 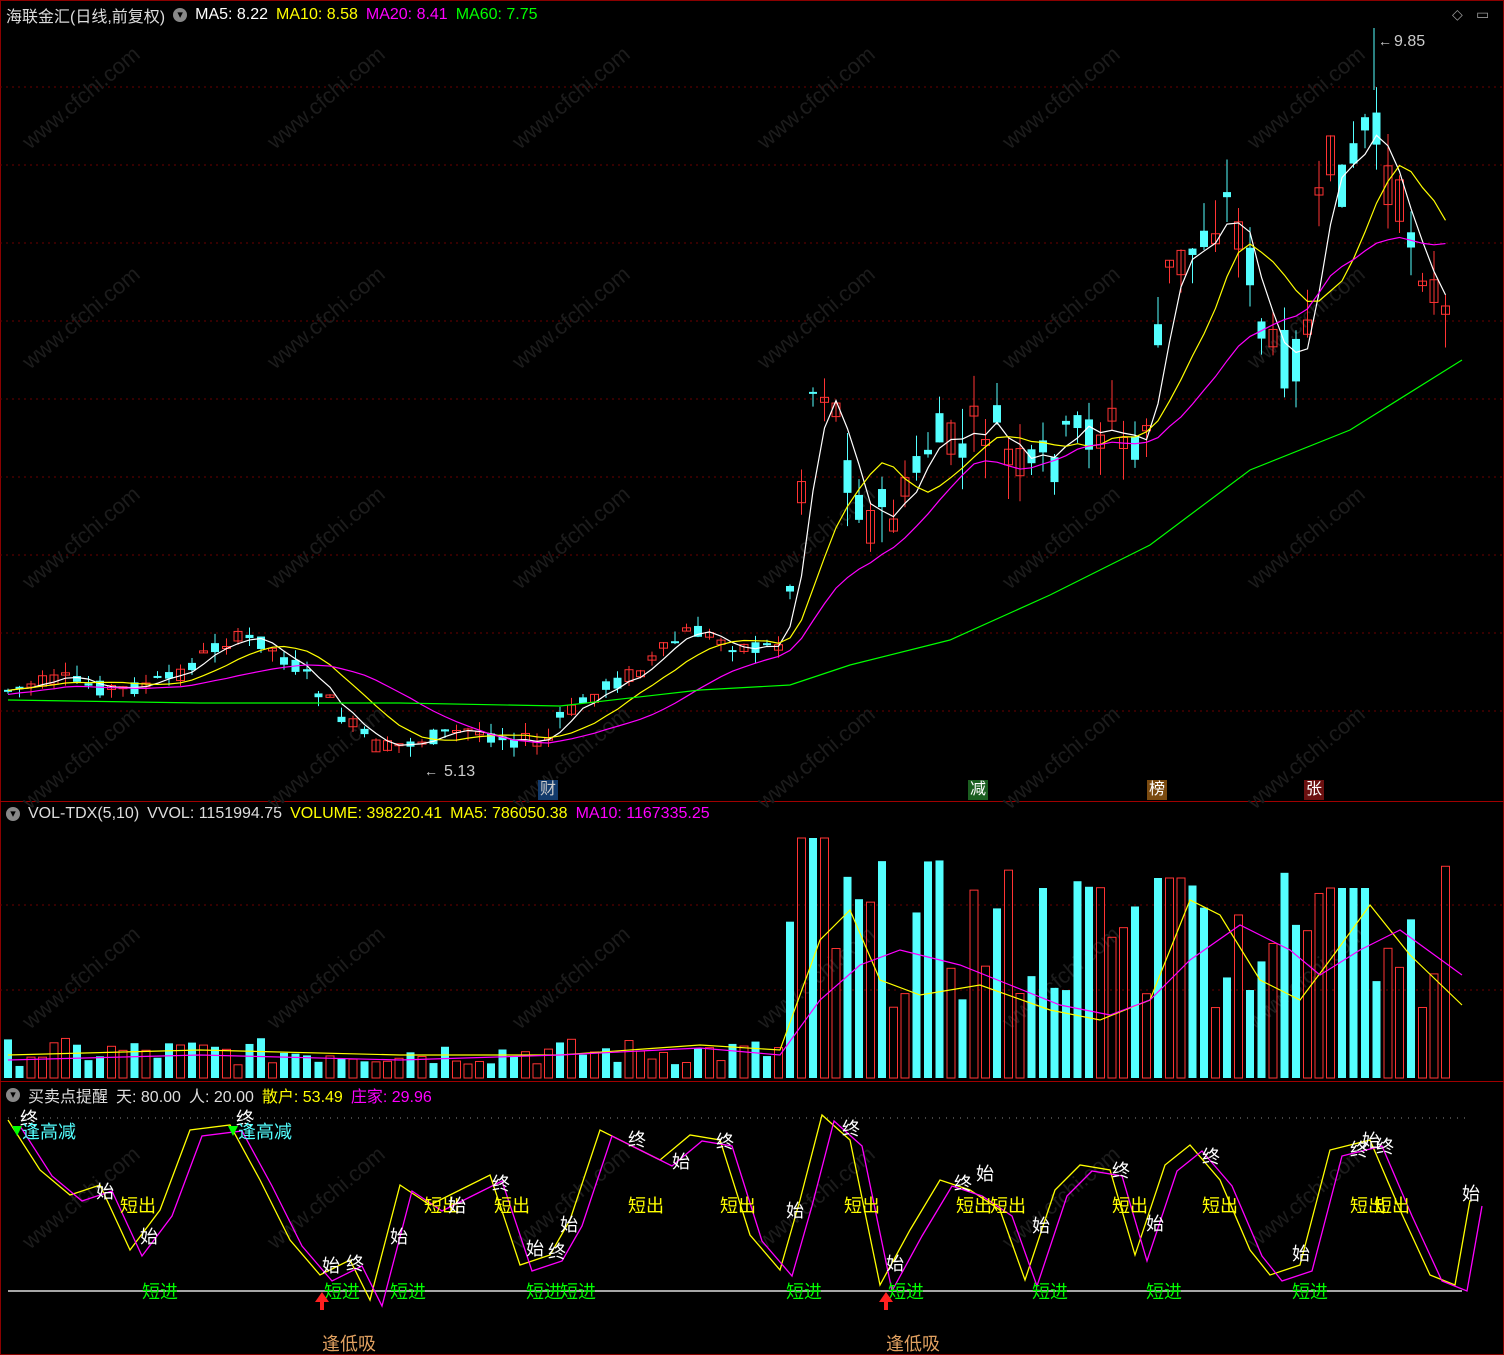 I want to click on down-triangle-icon, so click(x=233, y=1131).